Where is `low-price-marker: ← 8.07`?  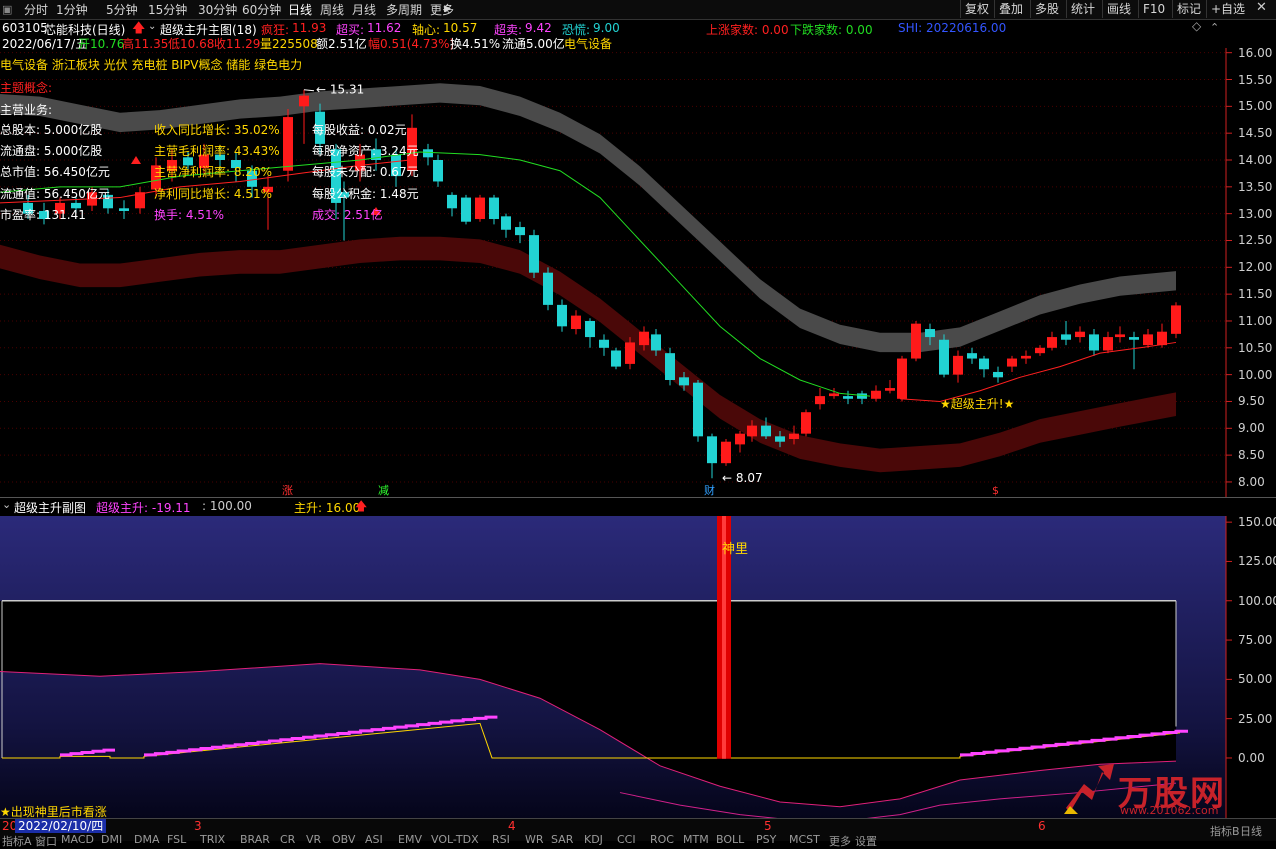
low-price-marker: ← 8.07 is located at coordinates (742, 478).